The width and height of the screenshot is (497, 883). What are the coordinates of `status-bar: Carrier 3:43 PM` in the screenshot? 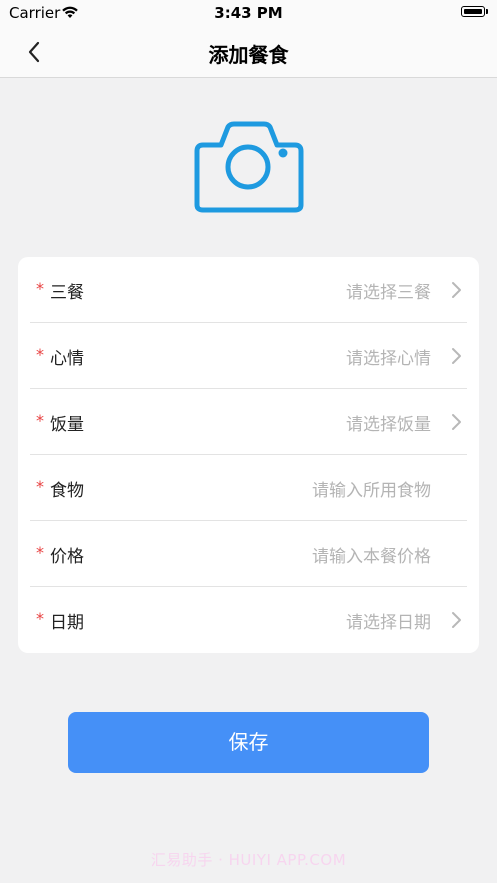 It's located at (248, 13).